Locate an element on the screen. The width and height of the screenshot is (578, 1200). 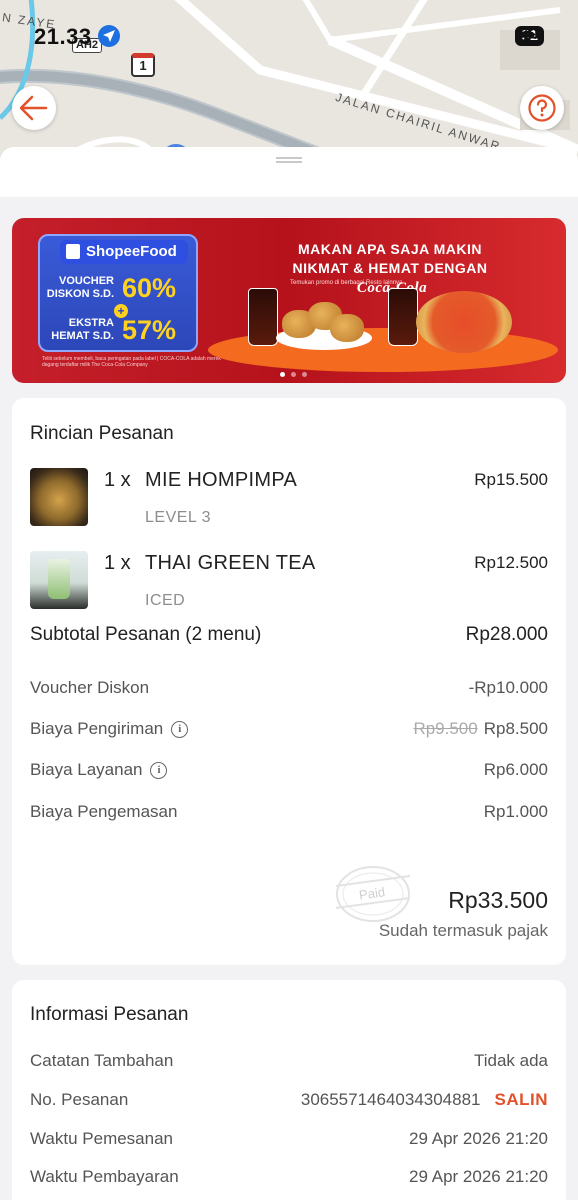
extra-percent: 57% is located at coordinates (149, 330).